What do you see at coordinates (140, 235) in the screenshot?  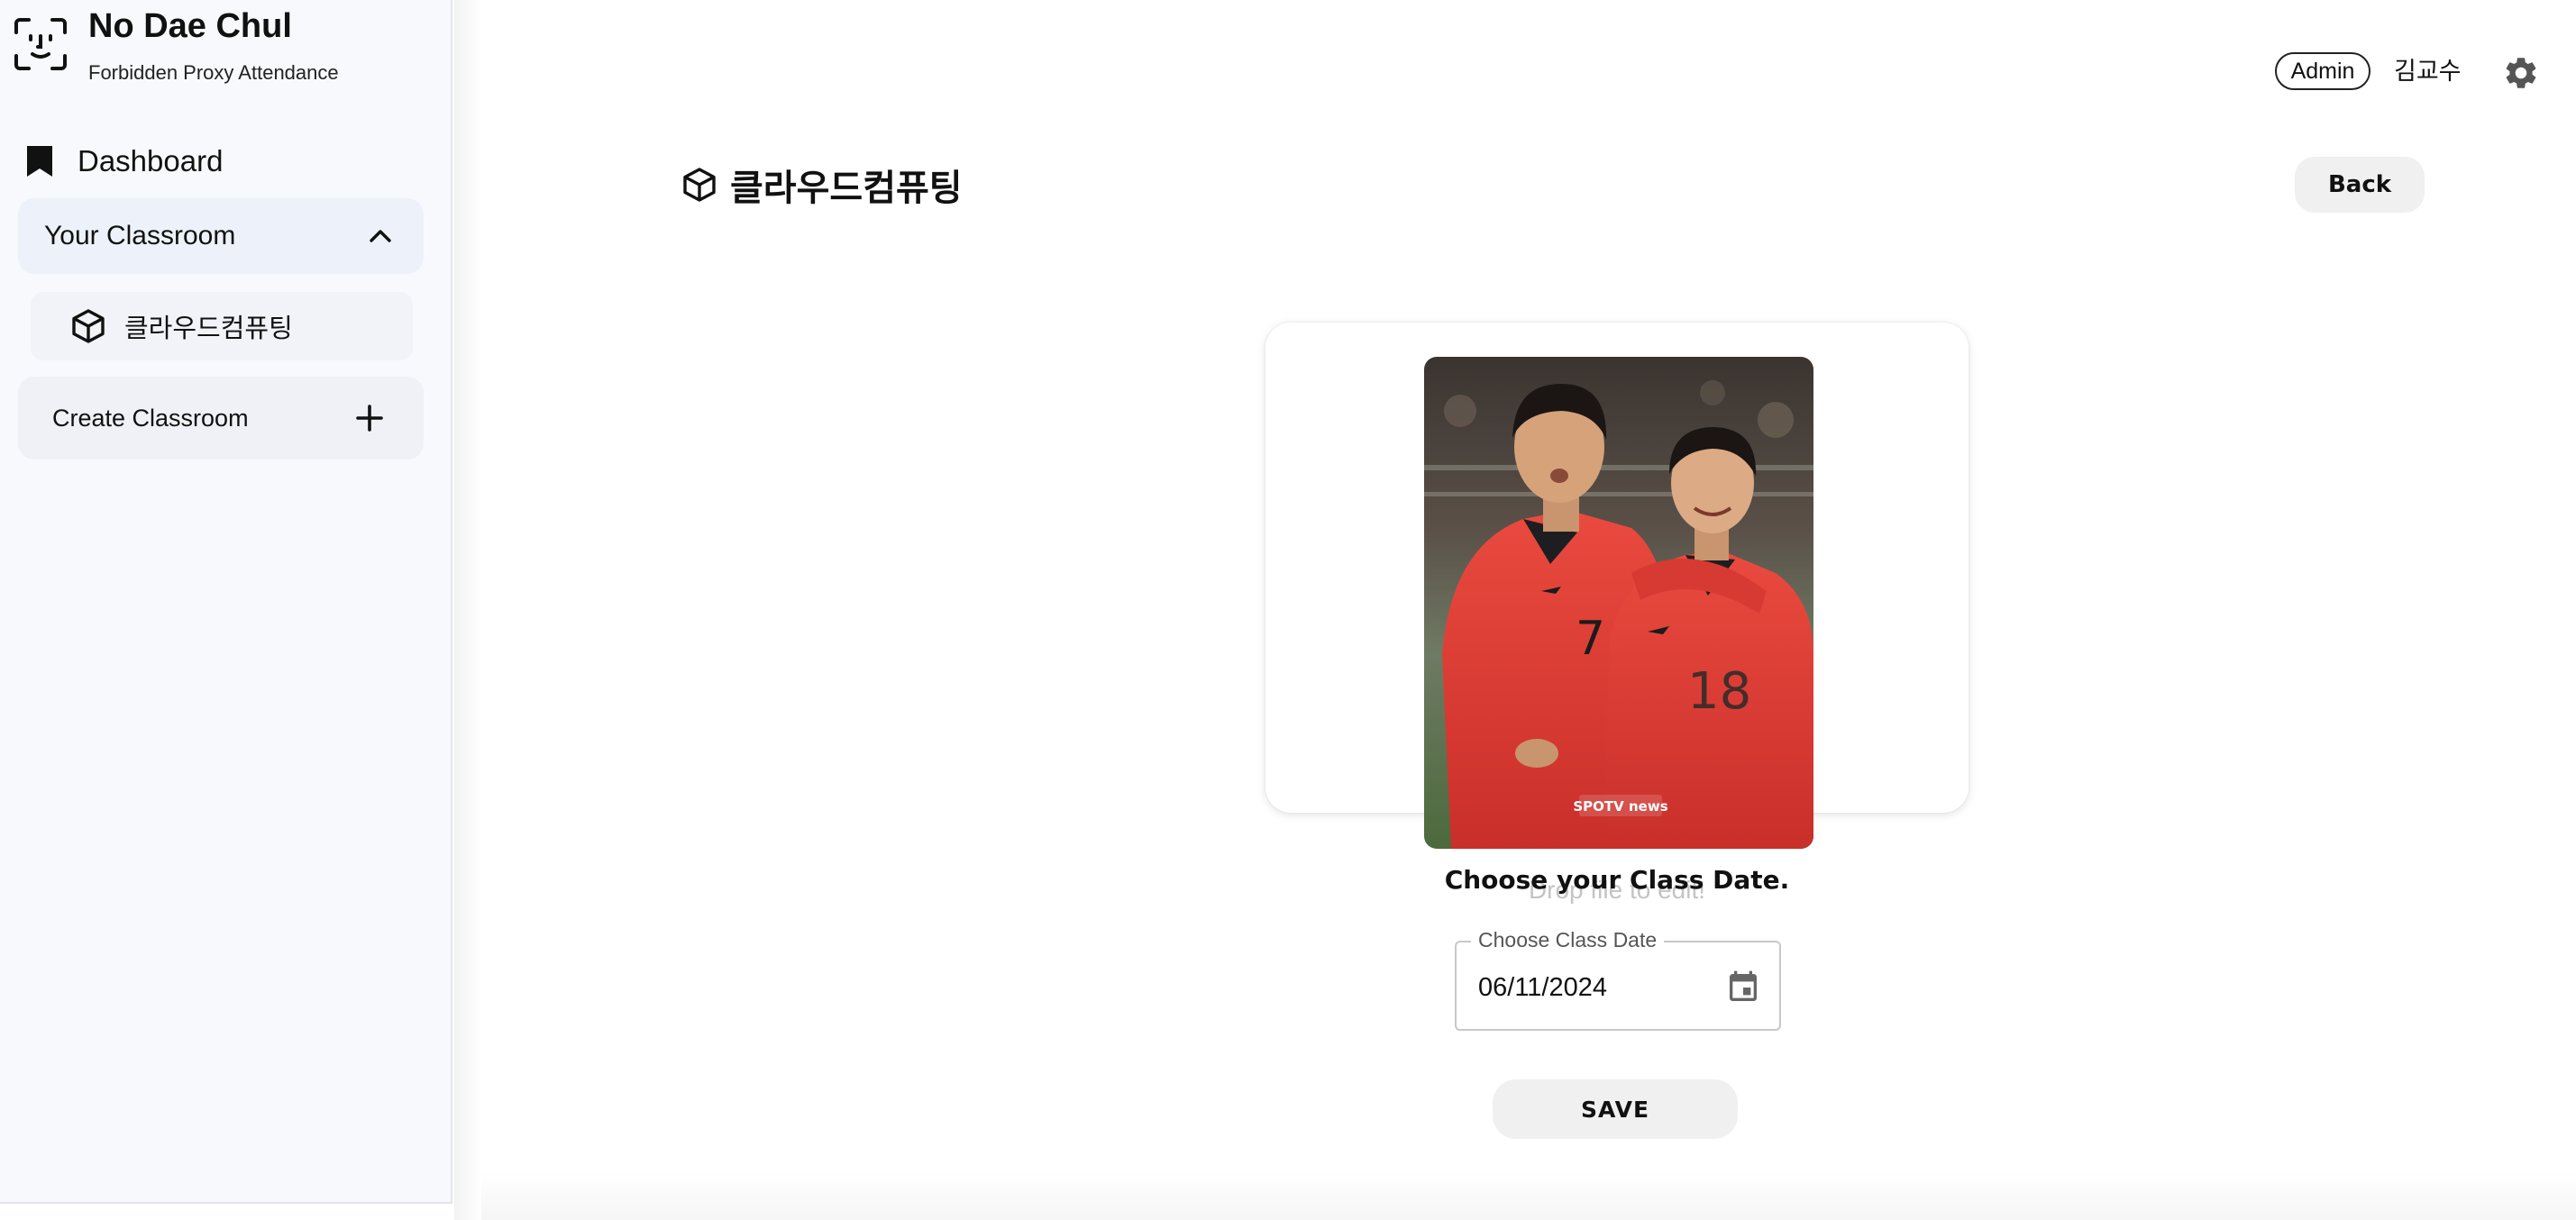 I see `sidebar-group-label: Your Classroom` at bounding box center [140, 235].